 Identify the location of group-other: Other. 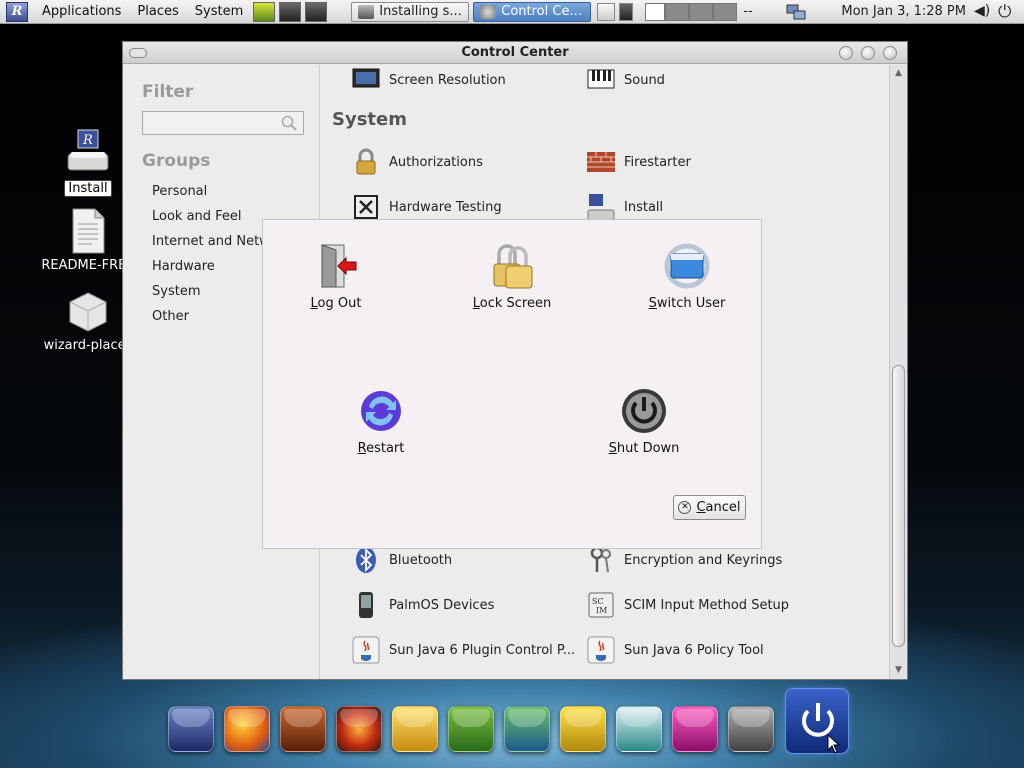
(170, 316).